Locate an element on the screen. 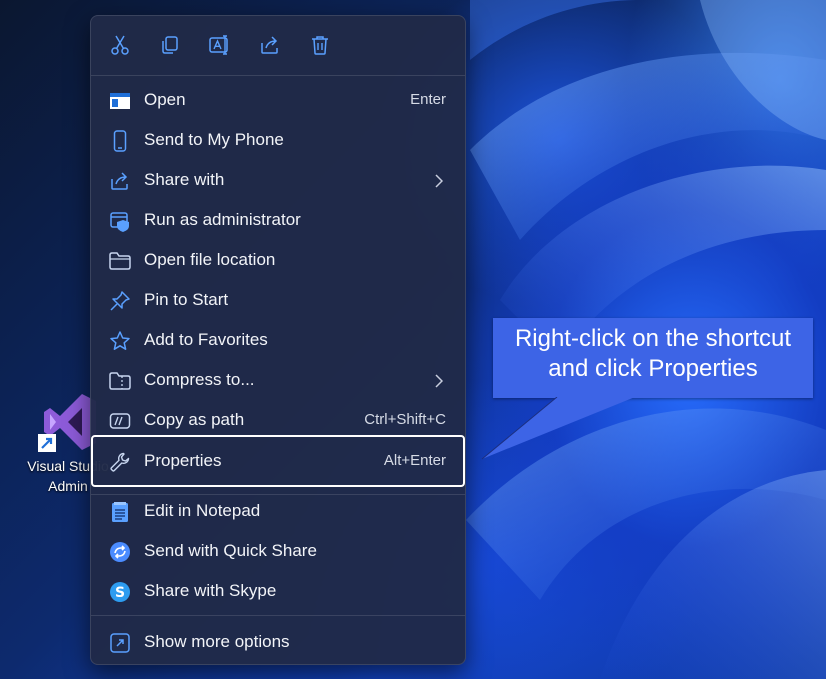 Image resolution: width=826 pixels, height=679 pixels. folder-icon is located at coordinates (120, 261).